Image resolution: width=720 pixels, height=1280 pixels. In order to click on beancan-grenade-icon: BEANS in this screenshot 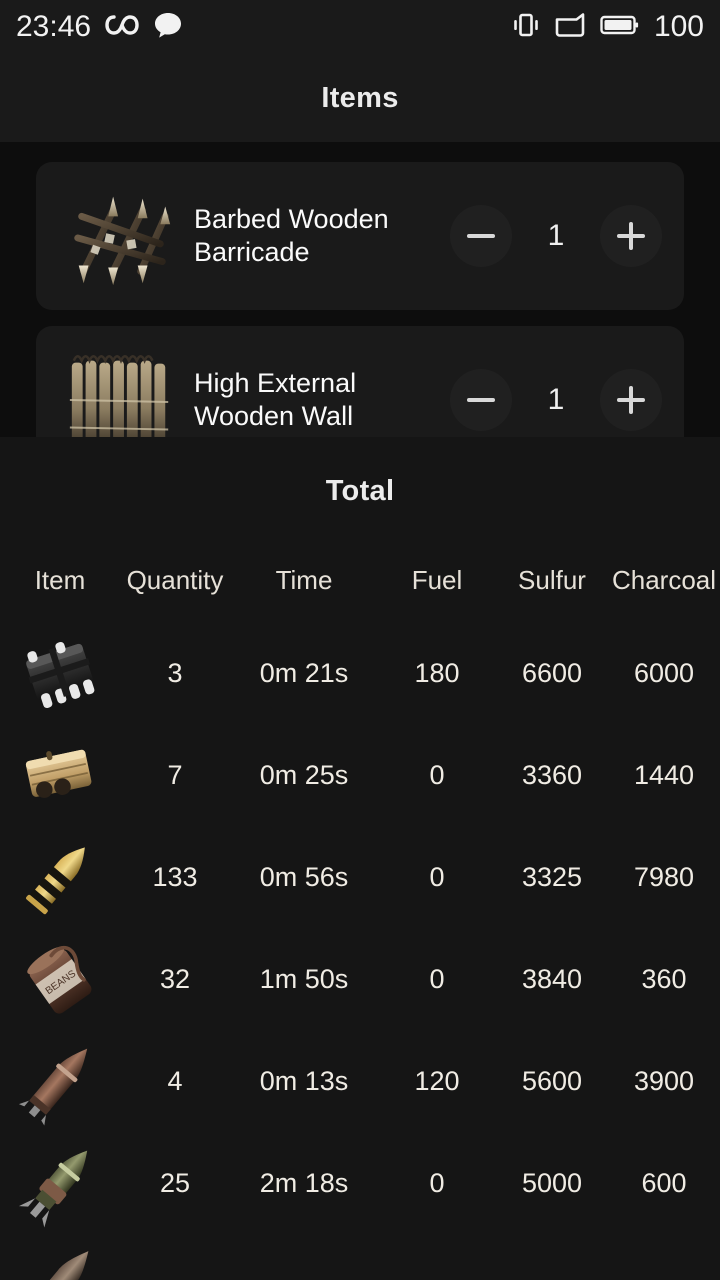, I will do `click(60, 979)`.